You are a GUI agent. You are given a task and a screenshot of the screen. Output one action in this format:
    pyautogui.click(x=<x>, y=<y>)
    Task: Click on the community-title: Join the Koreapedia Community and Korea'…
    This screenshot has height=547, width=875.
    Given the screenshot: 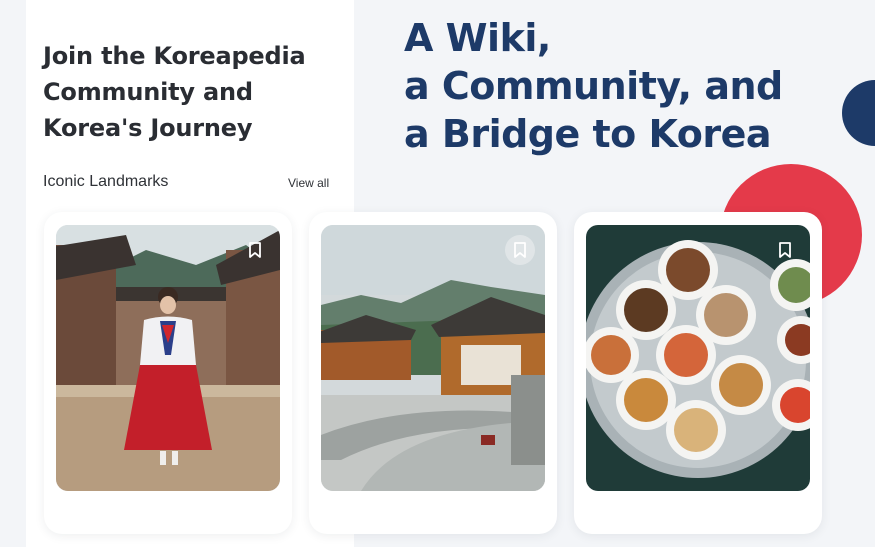 What is the action you would take?
    pyautogui.click(x=174, y=92)
    